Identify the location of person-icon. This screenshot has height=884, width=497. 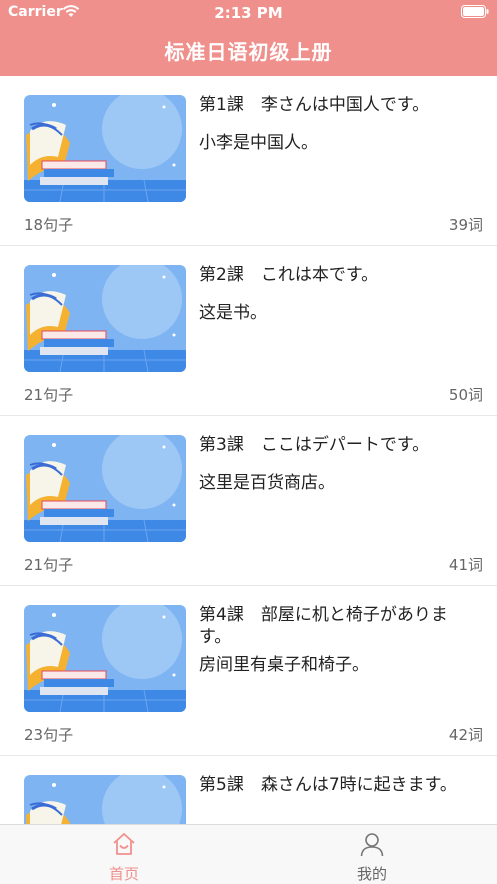
(372, 845).